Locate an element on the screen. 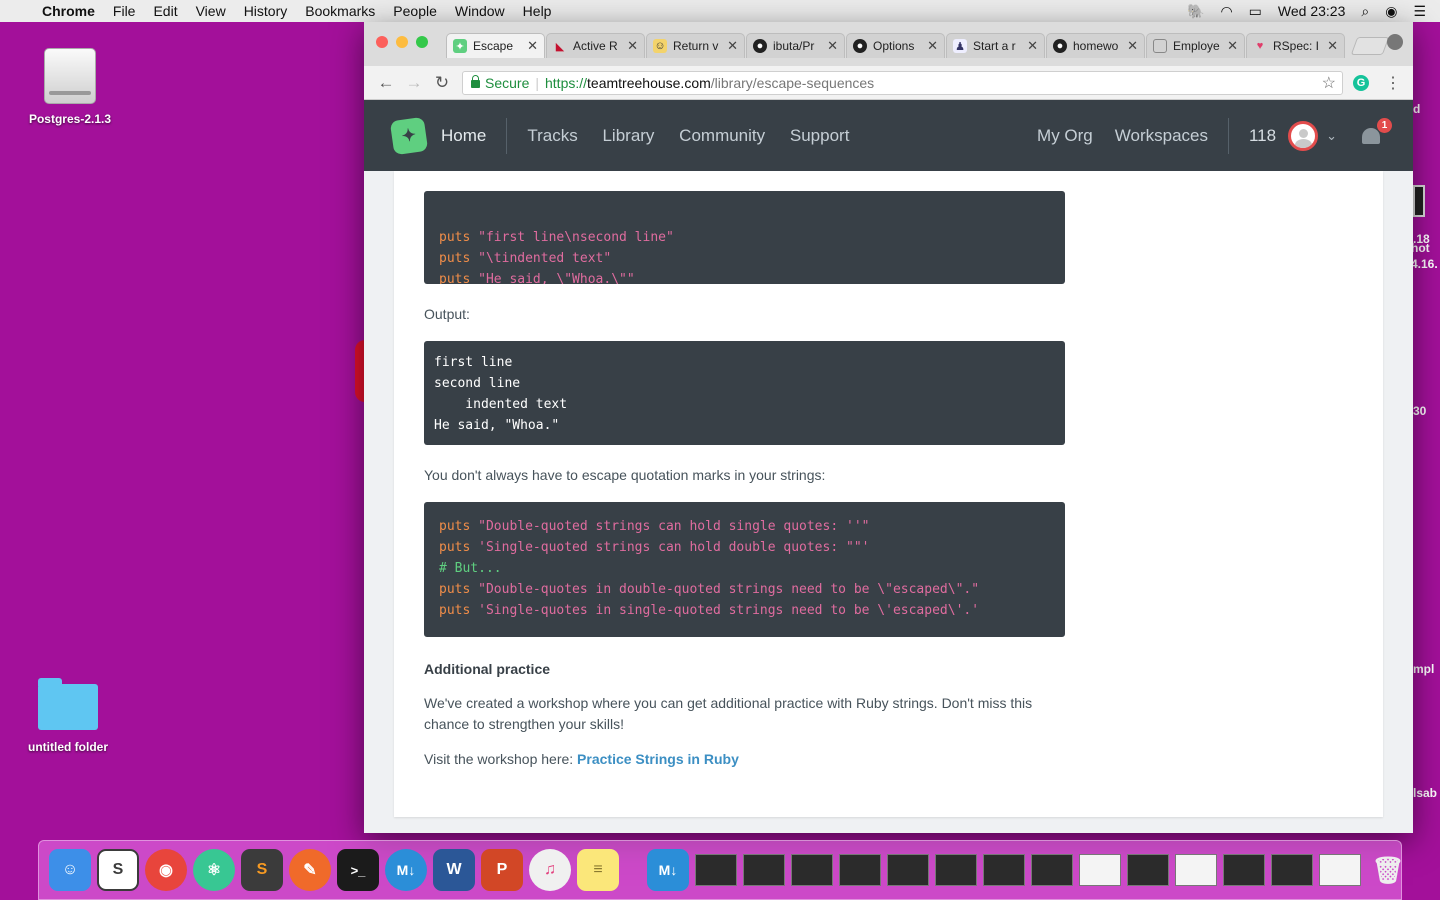 This screenshot has width=1440, height=900. tab-employee: Employe ✕ is located at coordinates (1195, 45).